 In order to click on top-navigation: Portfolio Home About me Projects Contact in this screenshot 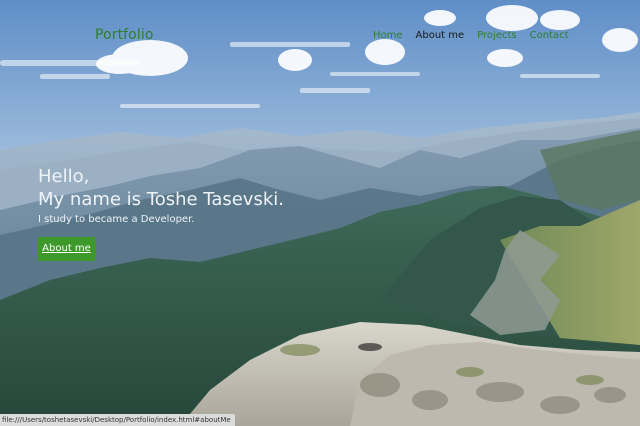, I will do `click(320, 37)`.